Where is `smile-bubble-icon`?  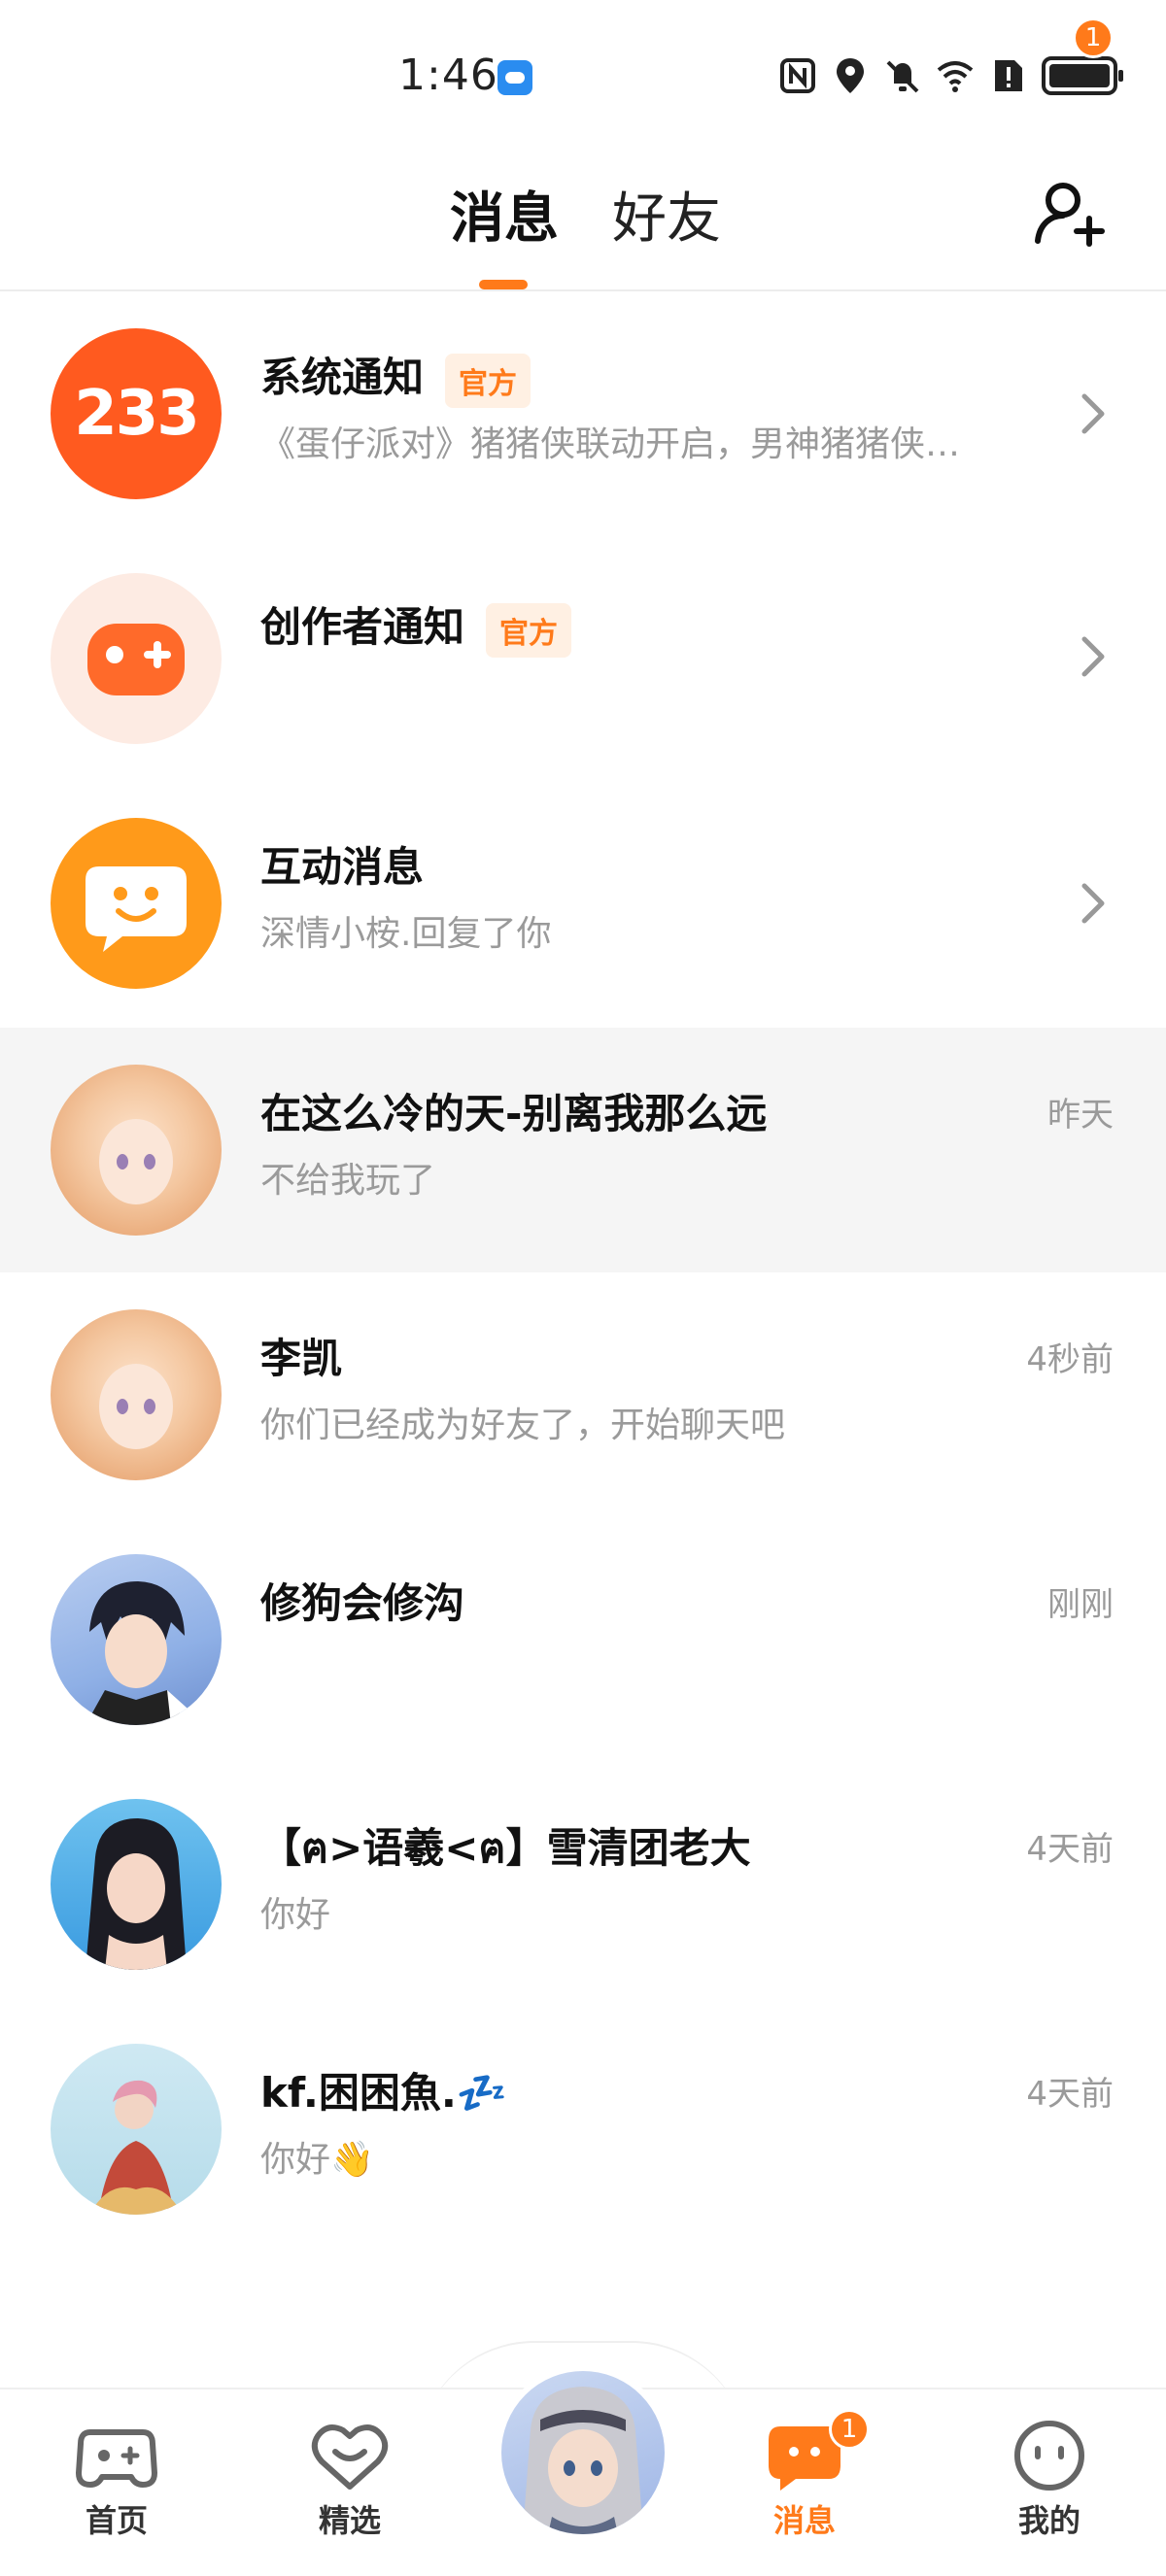
smile-bubble-icon is located at coordinates (136, 909).